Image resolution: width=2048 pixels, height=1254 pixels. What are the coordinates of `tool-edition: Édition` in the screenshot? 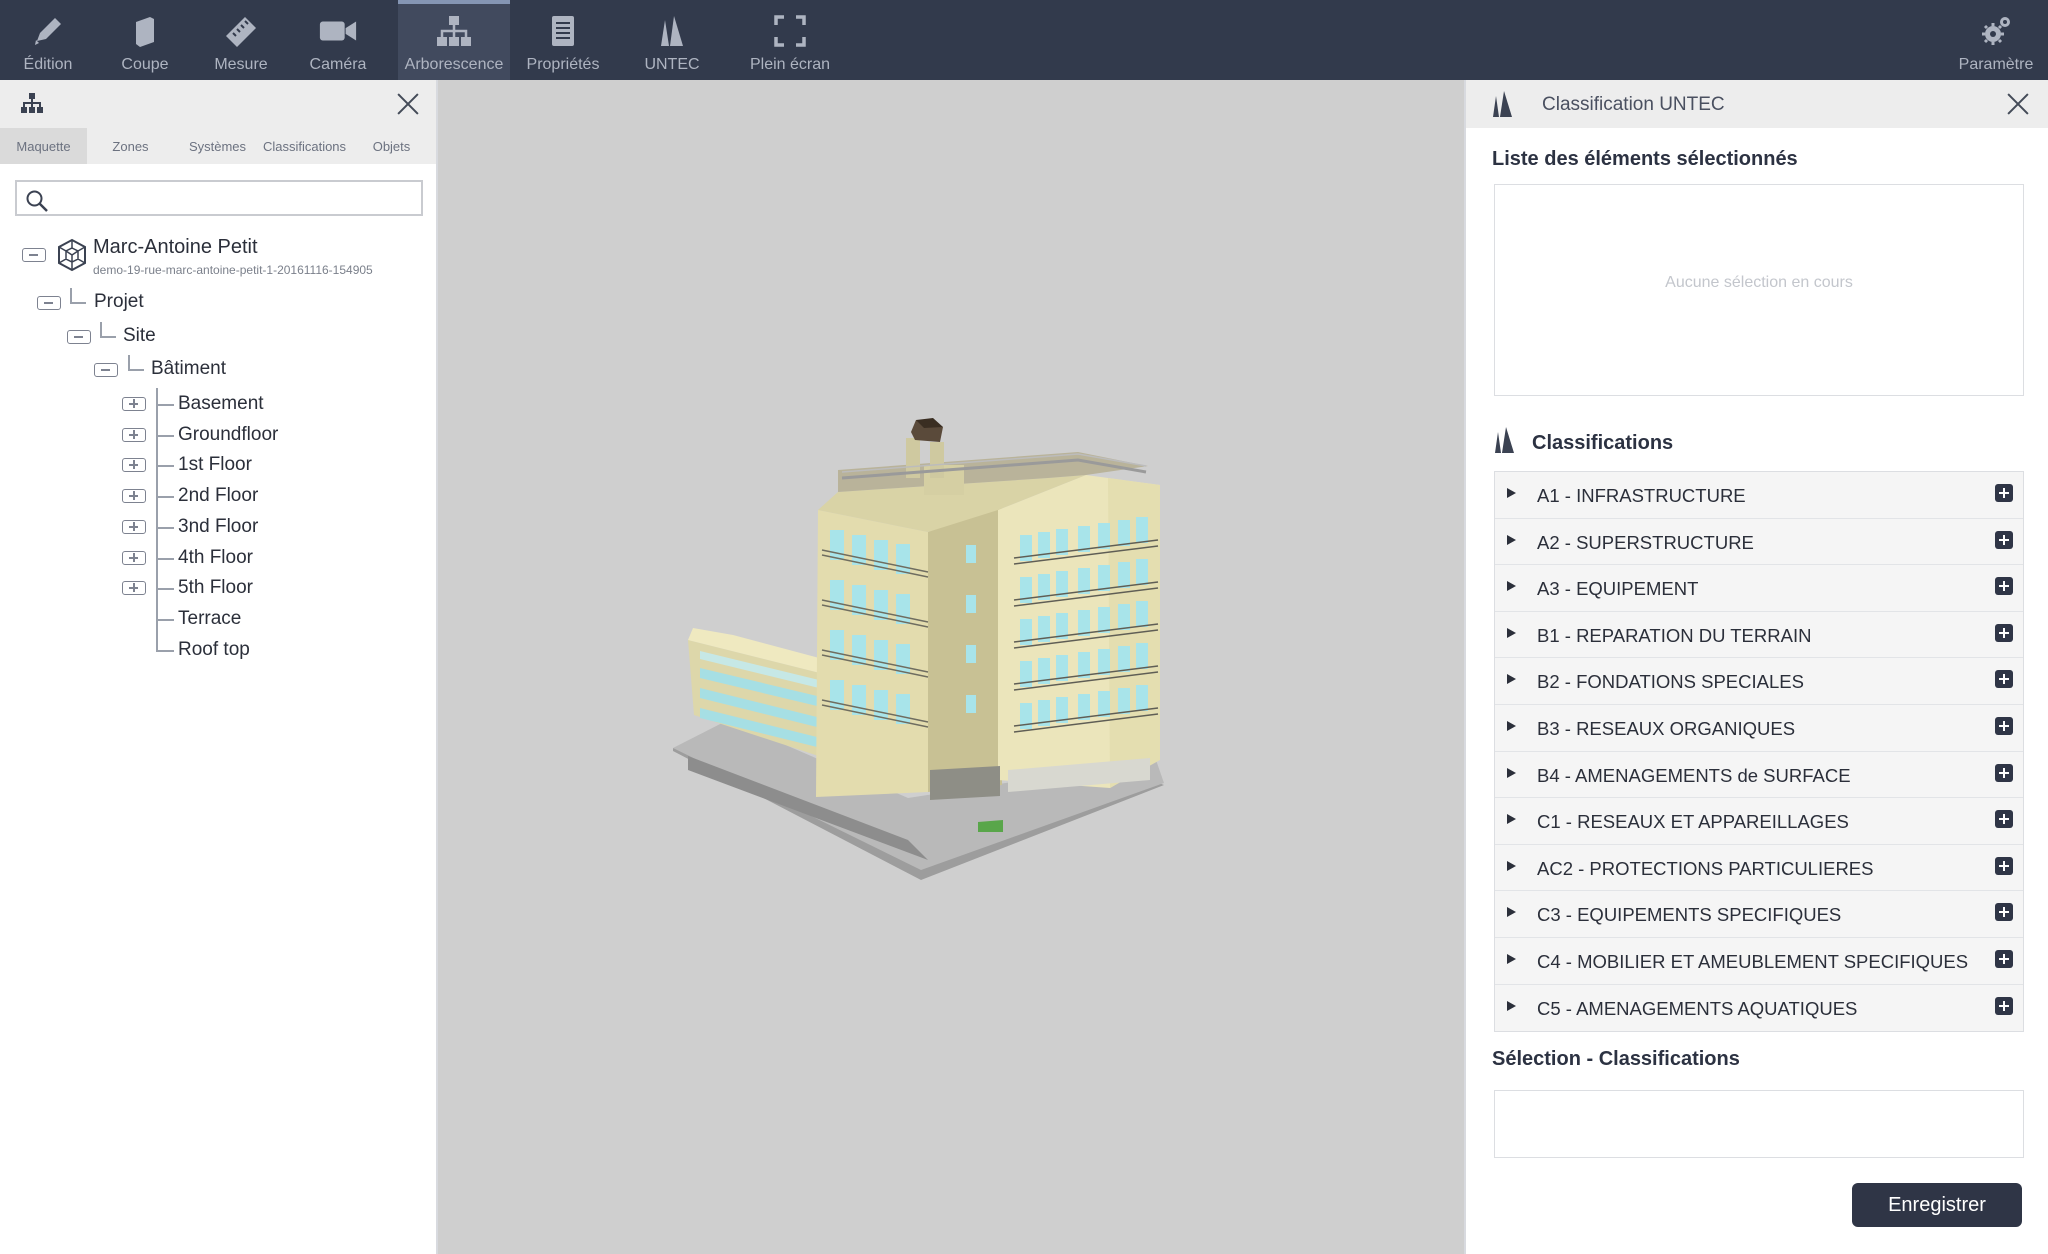 It's located at (48, 40).